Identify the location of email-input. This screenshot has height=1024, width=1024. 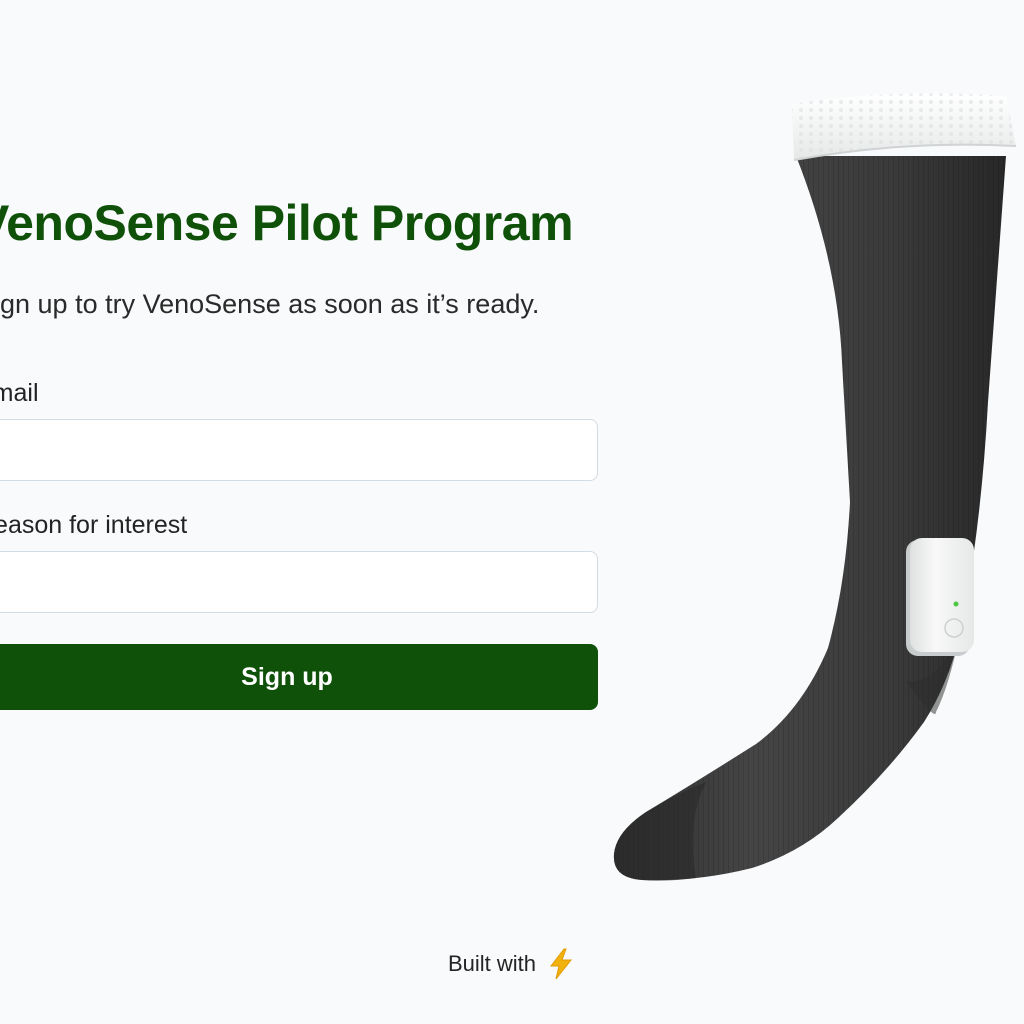
(299, 450).